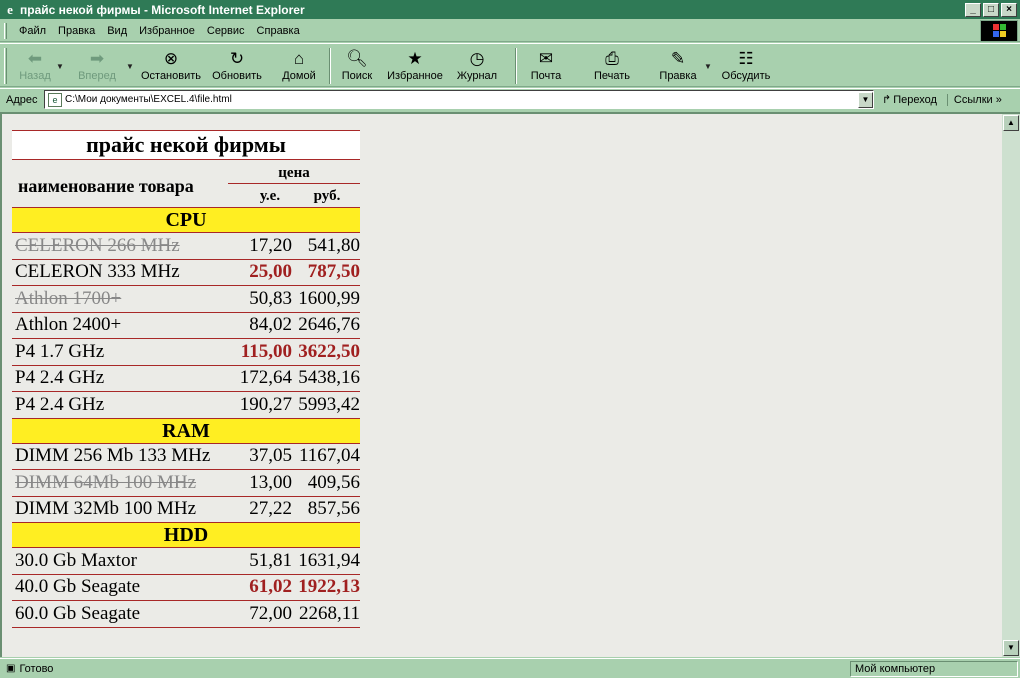 This screenshot has width=1020, height=678. Describe the element at coordinates (270, 613) in the screenshot. I see `price-ue: 72,00` at that location.